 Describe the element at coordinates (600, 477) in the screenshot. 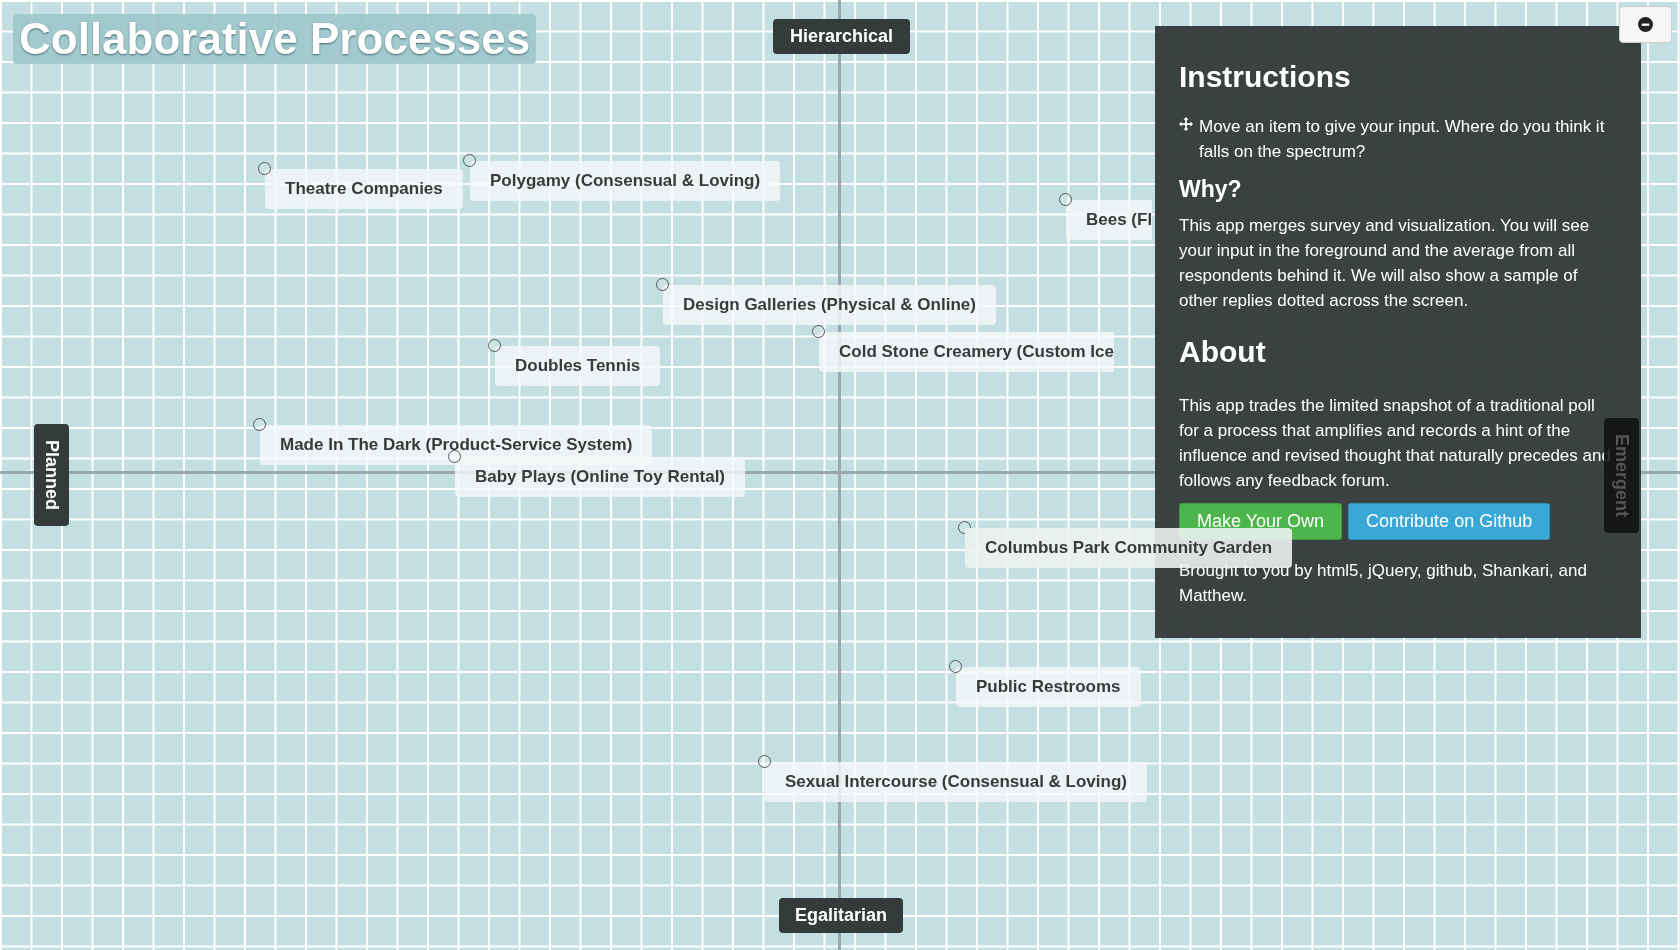

I see `item-label: Baby Plays (Online Toy Rental)` at that location.